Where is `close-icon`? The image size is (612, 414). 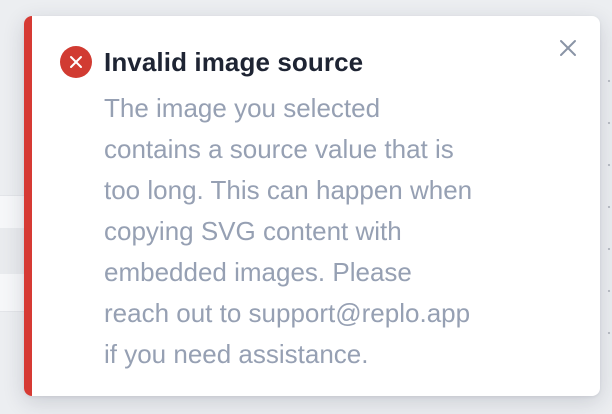 close-icon is located at coordinates (568, 48).